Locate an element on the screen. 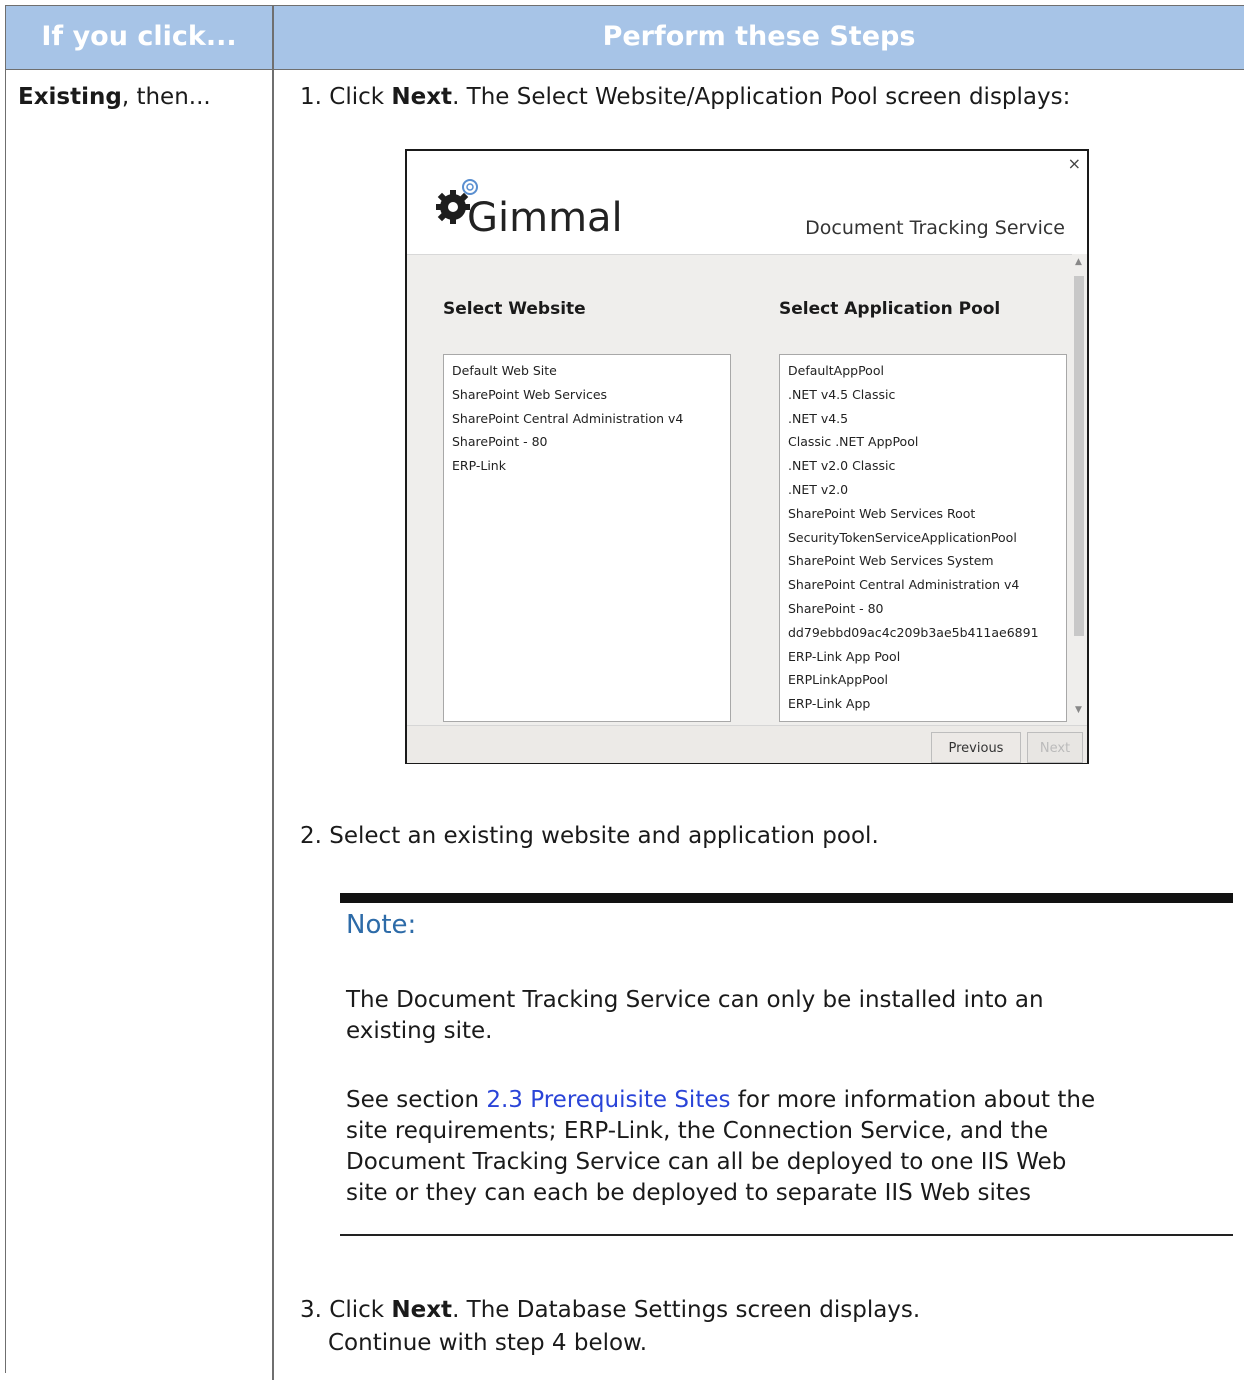 The width and height of the screenshot is (1247, 1380). list-item: Default Web Site is located at coordinates (587, 371).